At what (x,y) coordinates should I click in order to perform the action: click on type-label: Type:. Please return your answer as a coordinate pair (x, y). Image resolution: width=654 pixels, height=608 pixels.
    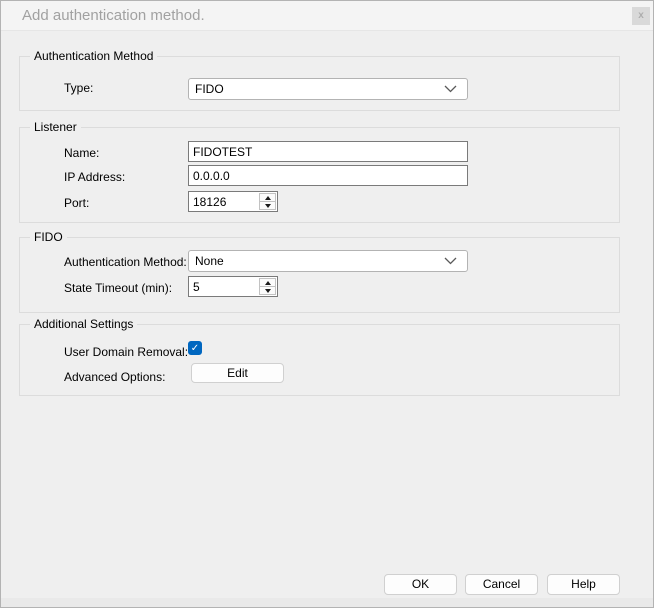
    Looking at the image, I should click on (79, 88).